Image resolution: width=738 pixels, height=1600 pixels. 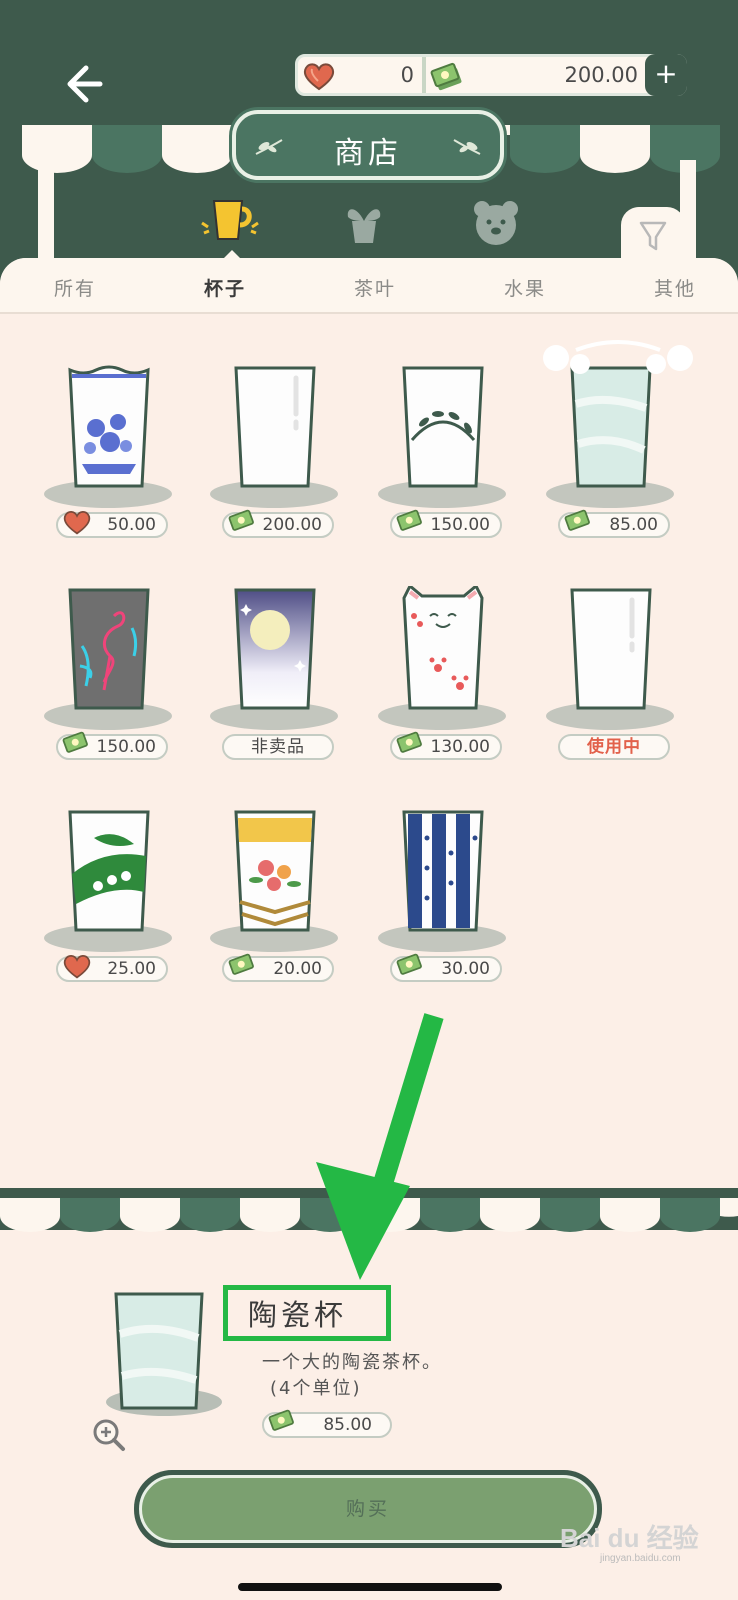 I want to click on shop-item-blue-stripe-cup: 30.00, so click(x=446, y=903).